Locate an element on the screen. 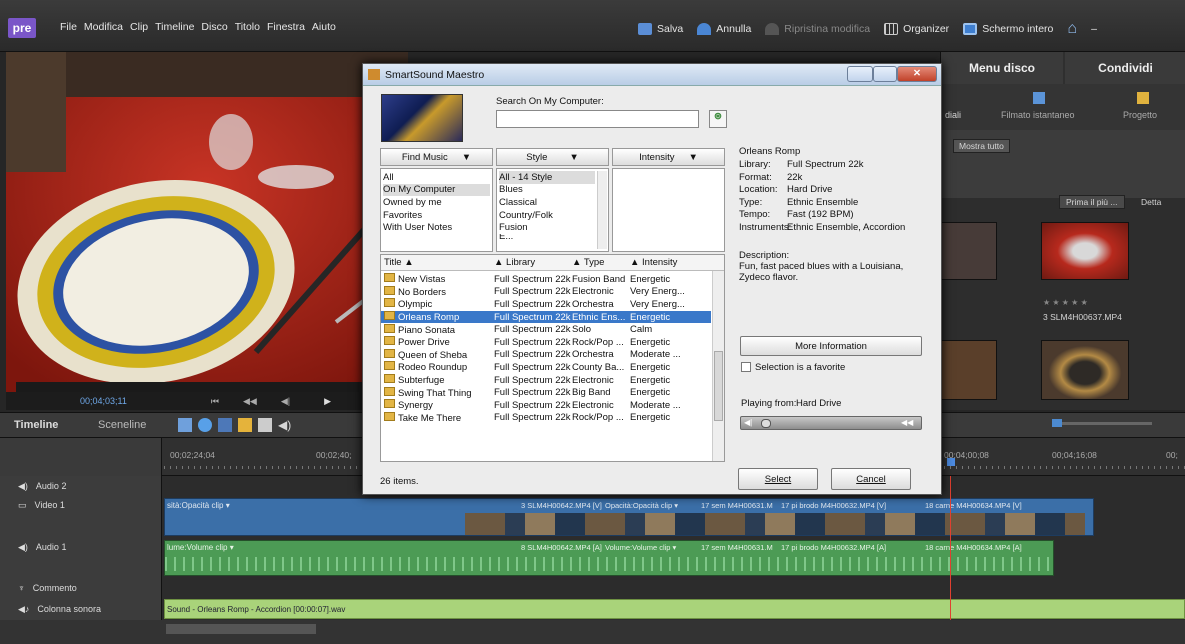  source-item: Owned by me is located at coordinates (436, 202).